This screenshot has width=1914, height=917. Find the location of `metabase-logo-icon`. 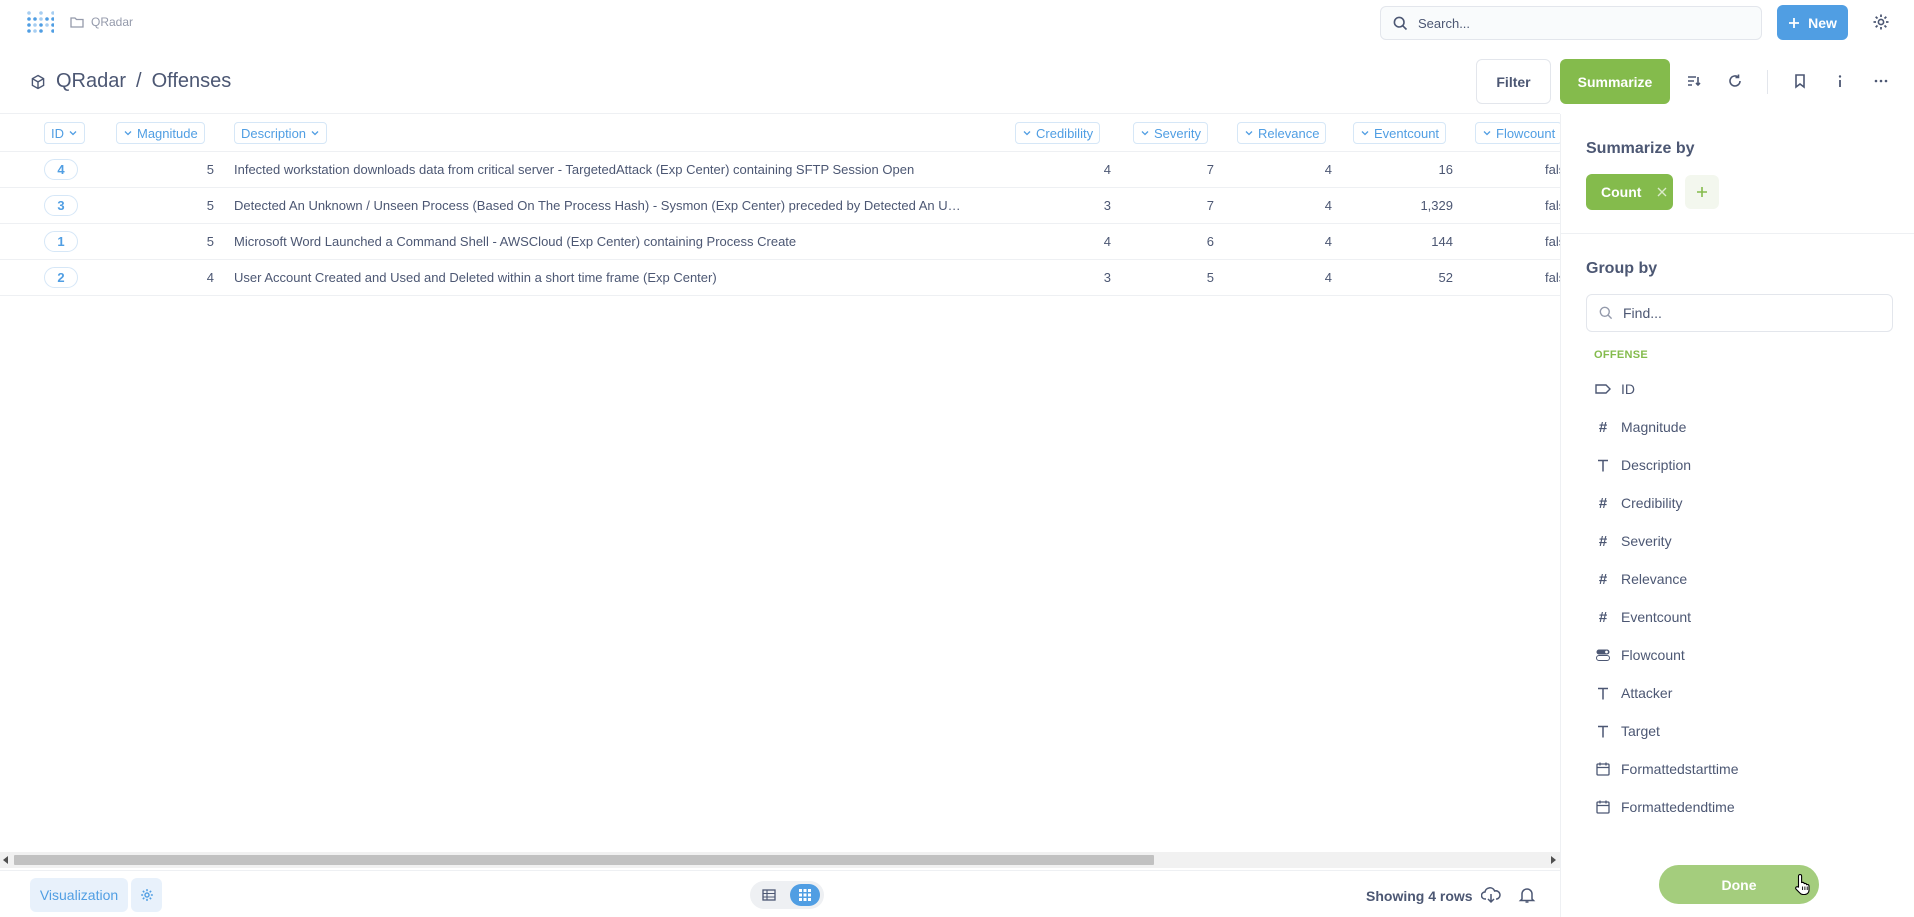

metabase-logo-icon is located at coordinates (40, 23).